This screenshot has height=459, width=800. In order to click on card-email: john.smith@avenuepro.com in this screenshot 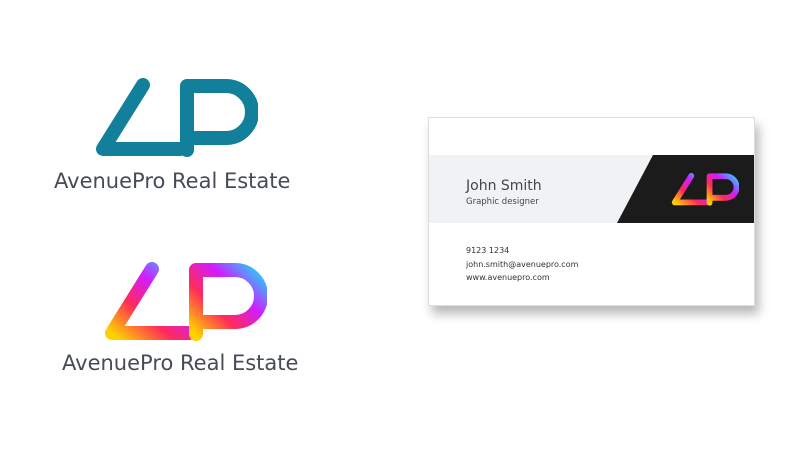, I will do `click(522, 264)`.